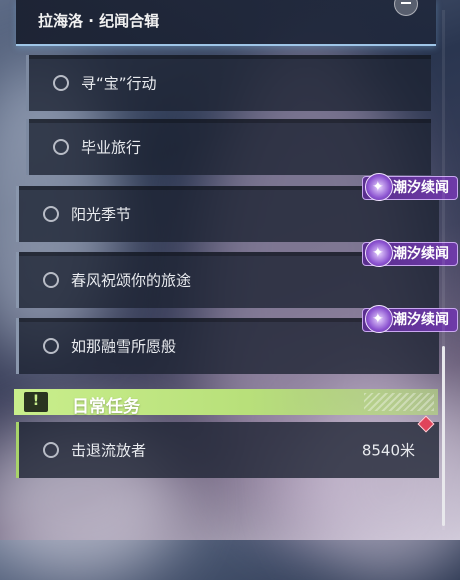  Describe the element at coordinates (226, 403) in the screenshot. I see `daily-tasks-header: 日常任务` at that location.